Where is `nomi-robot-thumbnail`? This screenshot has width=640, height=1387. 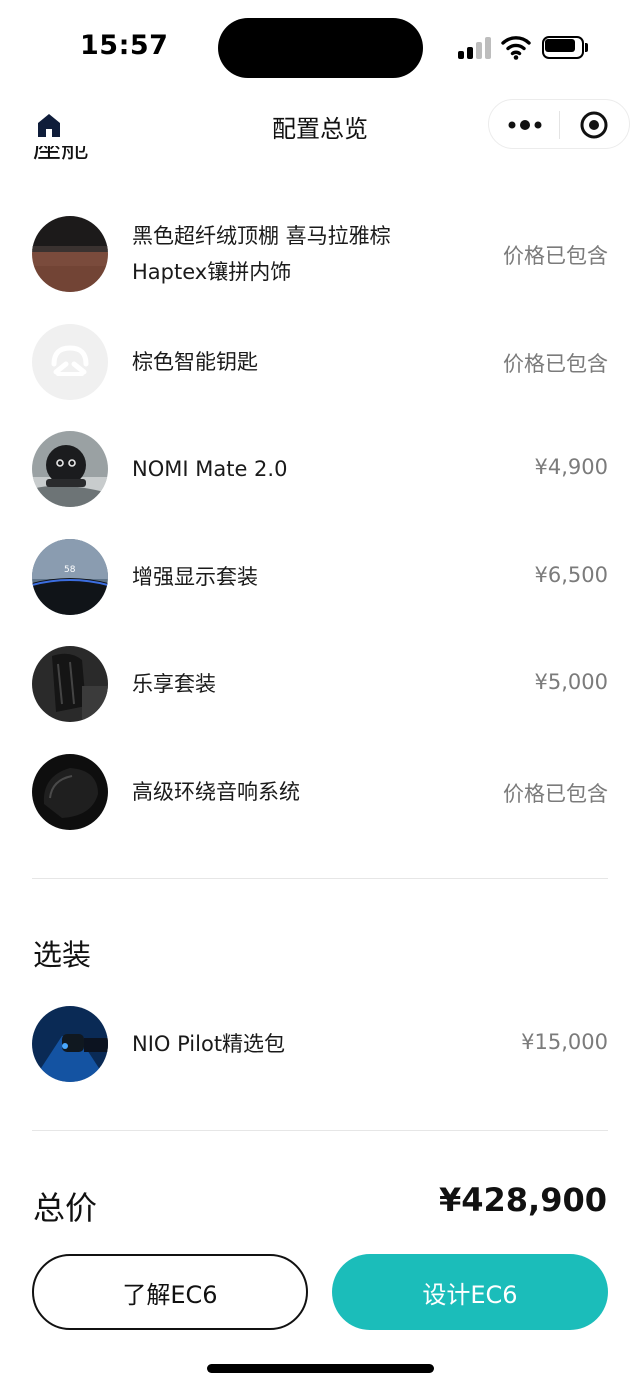 nomi-robot-thumbnail is located at coordinates (70, 469).